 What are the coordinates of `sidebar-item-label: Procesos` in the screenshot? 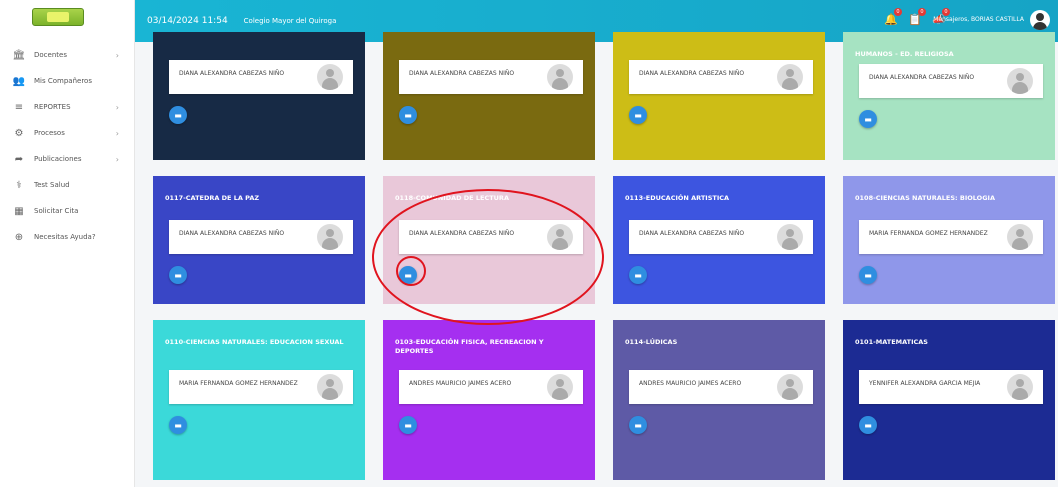 It's located at (49, 133).